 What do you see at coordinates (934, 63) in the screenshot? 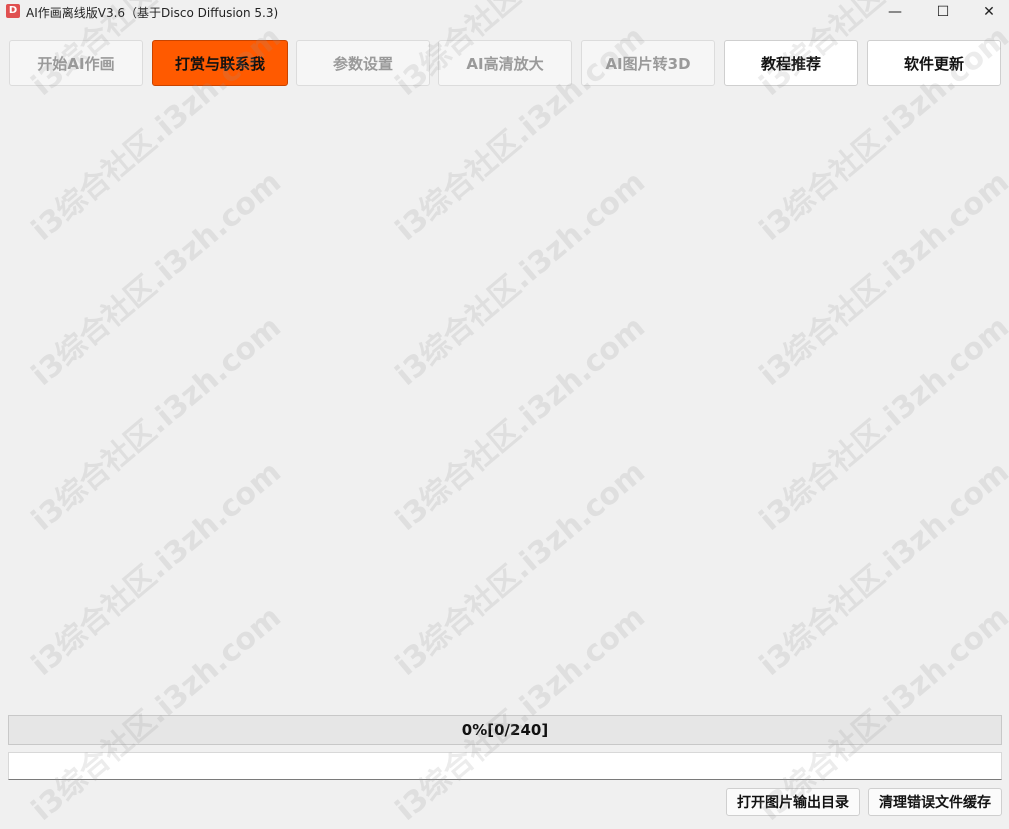
I see `tab-software-update: 软件更新` at bounding box center [934, 63].